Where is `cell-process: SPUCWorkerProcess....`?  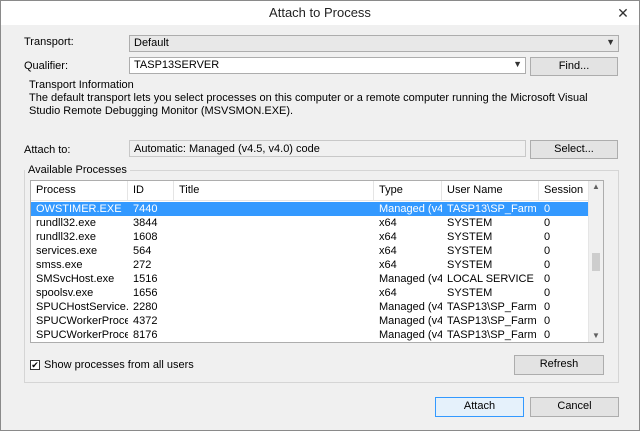 cell-process: SPUCWorkerProcess.... is located at coordinates (82, 321).